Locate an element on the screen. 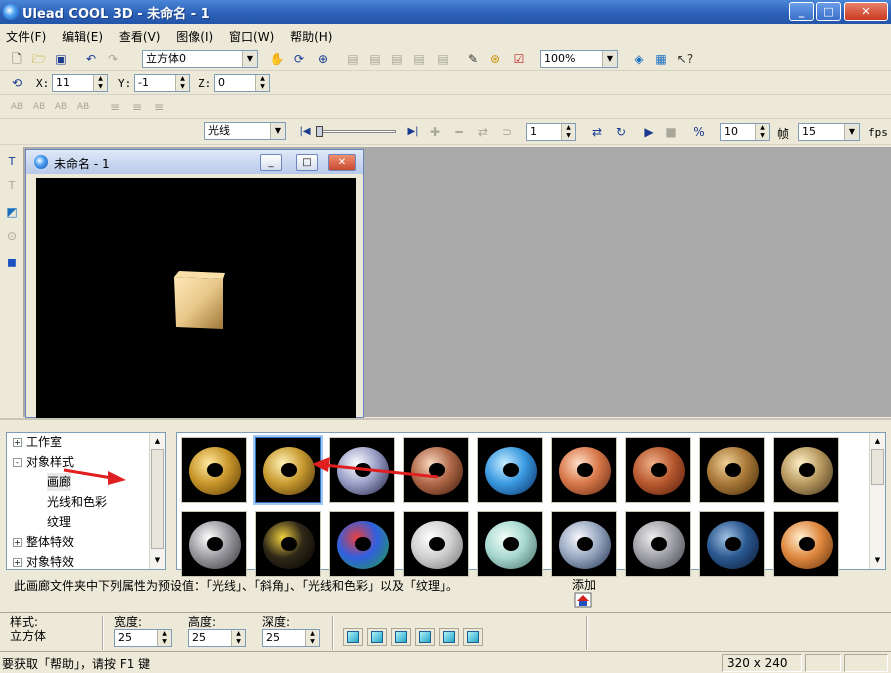 This screenshot has width=891, height=673. minimize-button: _ is located at coordinates (801, 11).